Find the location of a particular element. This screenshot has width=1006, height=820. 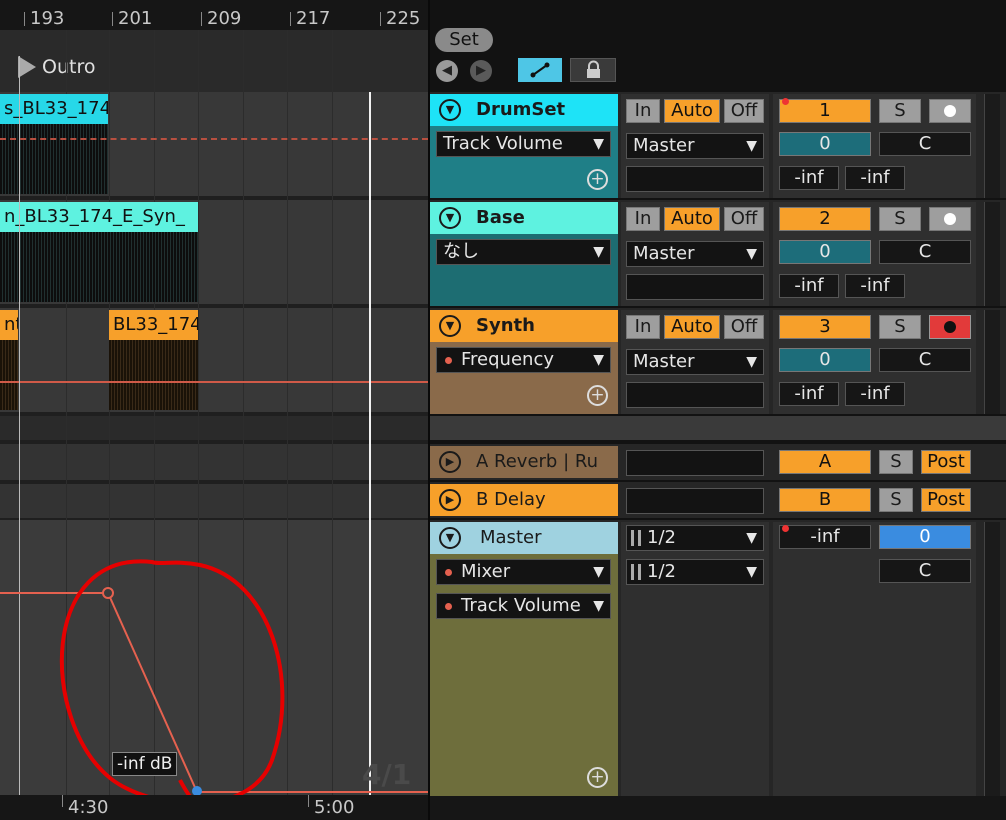

ruler-bar-number: 193 is located at coordinates (47, 18).